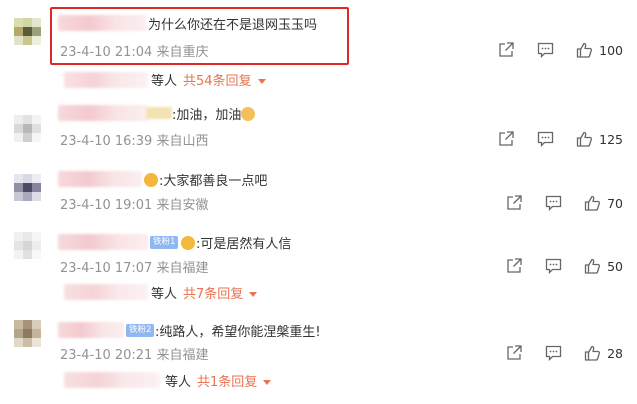 The image size is (637, 404). I want to click on like-button: 28, so click(603, 353).